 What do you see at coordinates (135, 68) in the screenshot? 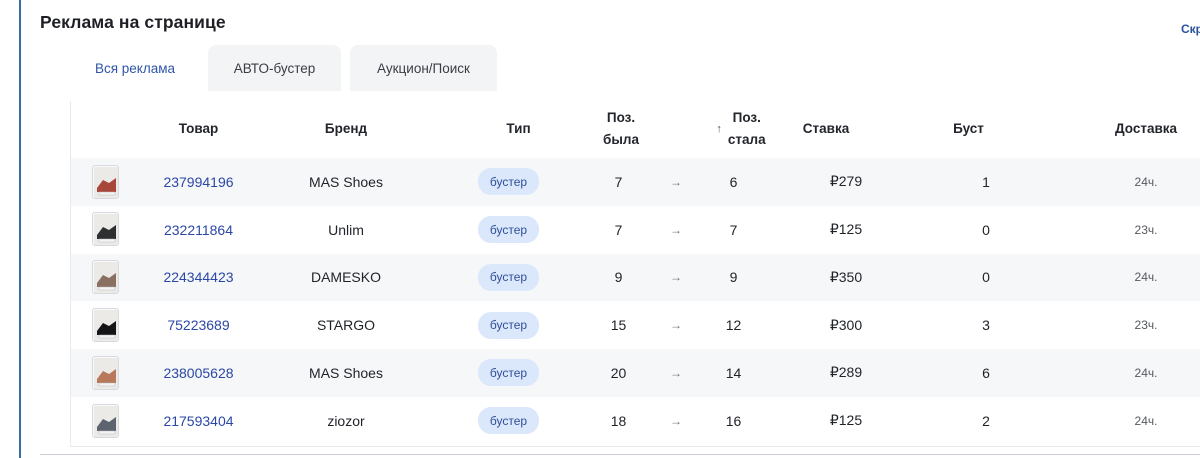
I see `tab-all-ads: Вся реклама` at bounding box center [135, 68].